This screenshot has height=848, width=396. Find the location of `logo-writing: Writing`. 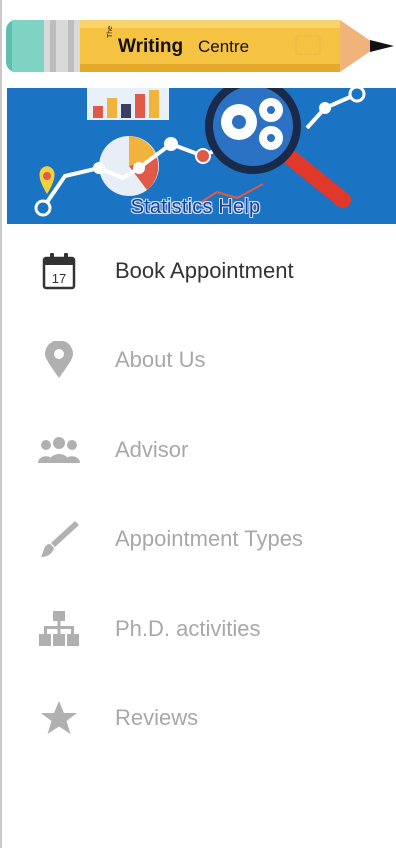

logo-writing: Writing is located at coordinates (150, 46).